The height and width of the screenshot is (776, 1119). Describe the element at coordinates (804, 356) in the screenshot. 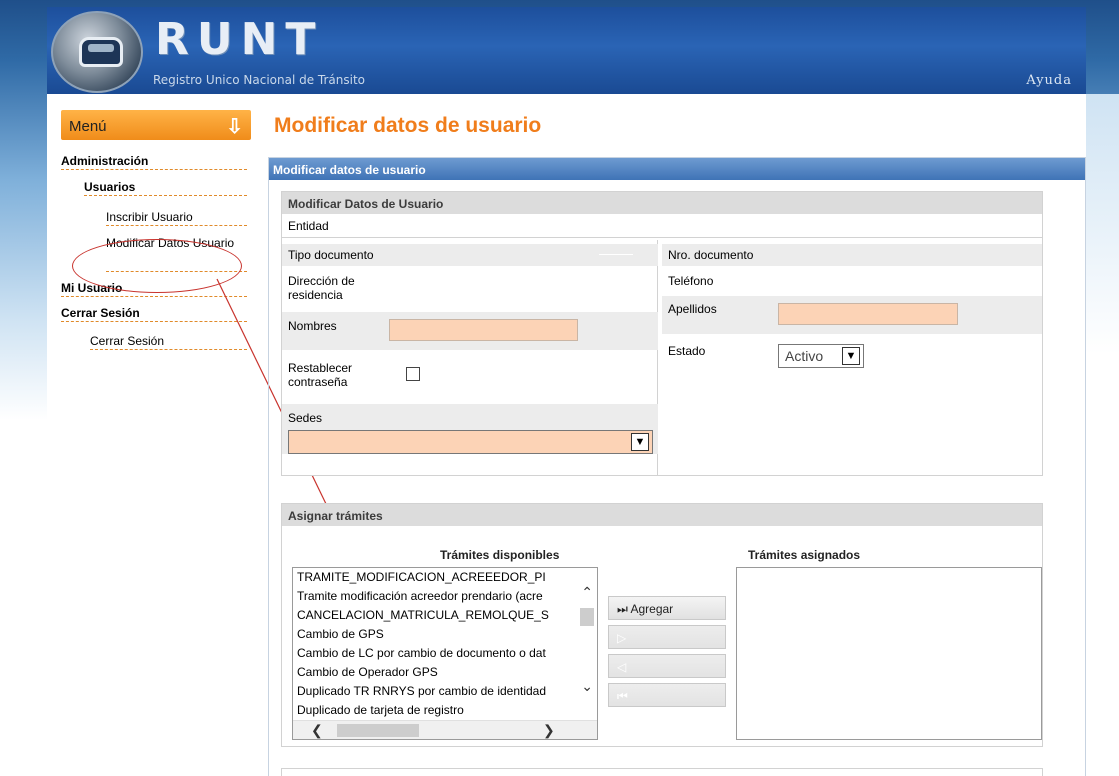

I see `estado-value: Activo` at that location.